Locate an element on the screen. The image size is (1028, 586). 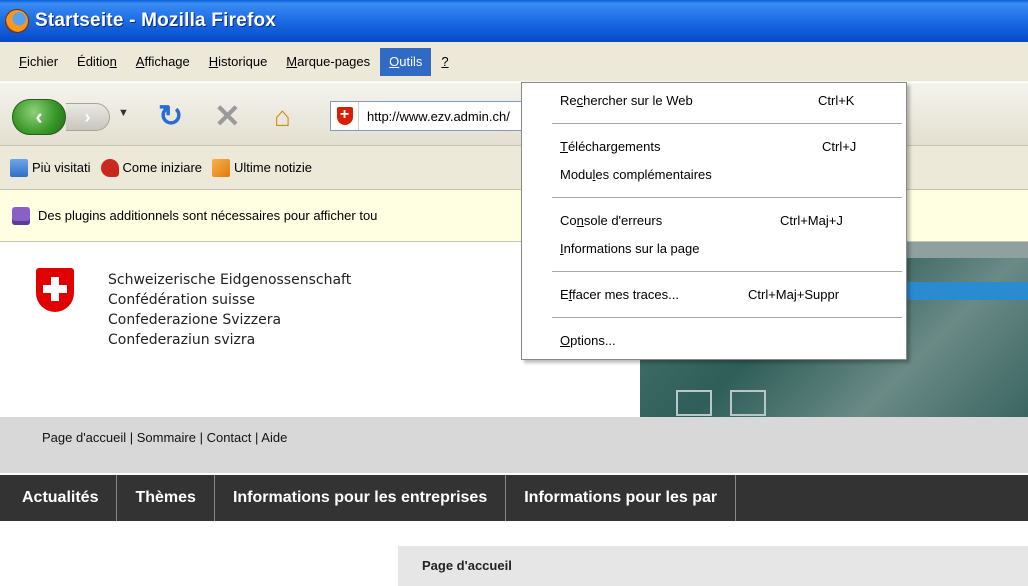
forward-arrow-icon: › is located at coordinates (87, 116).